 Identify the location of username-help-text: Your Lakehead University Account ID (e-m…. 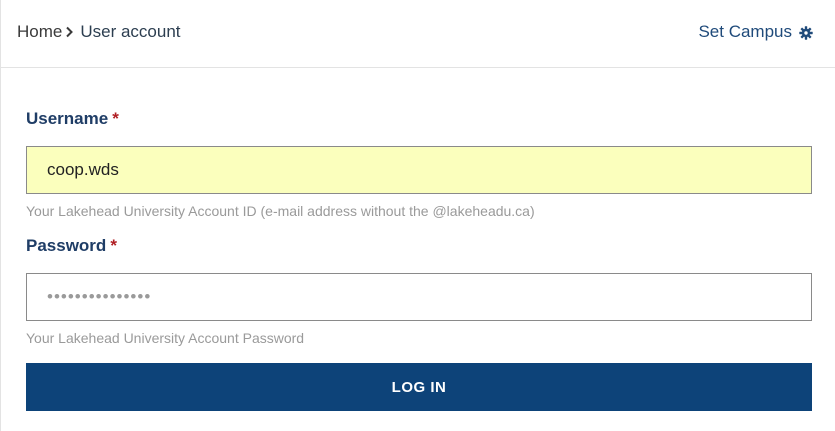
(280, 211).